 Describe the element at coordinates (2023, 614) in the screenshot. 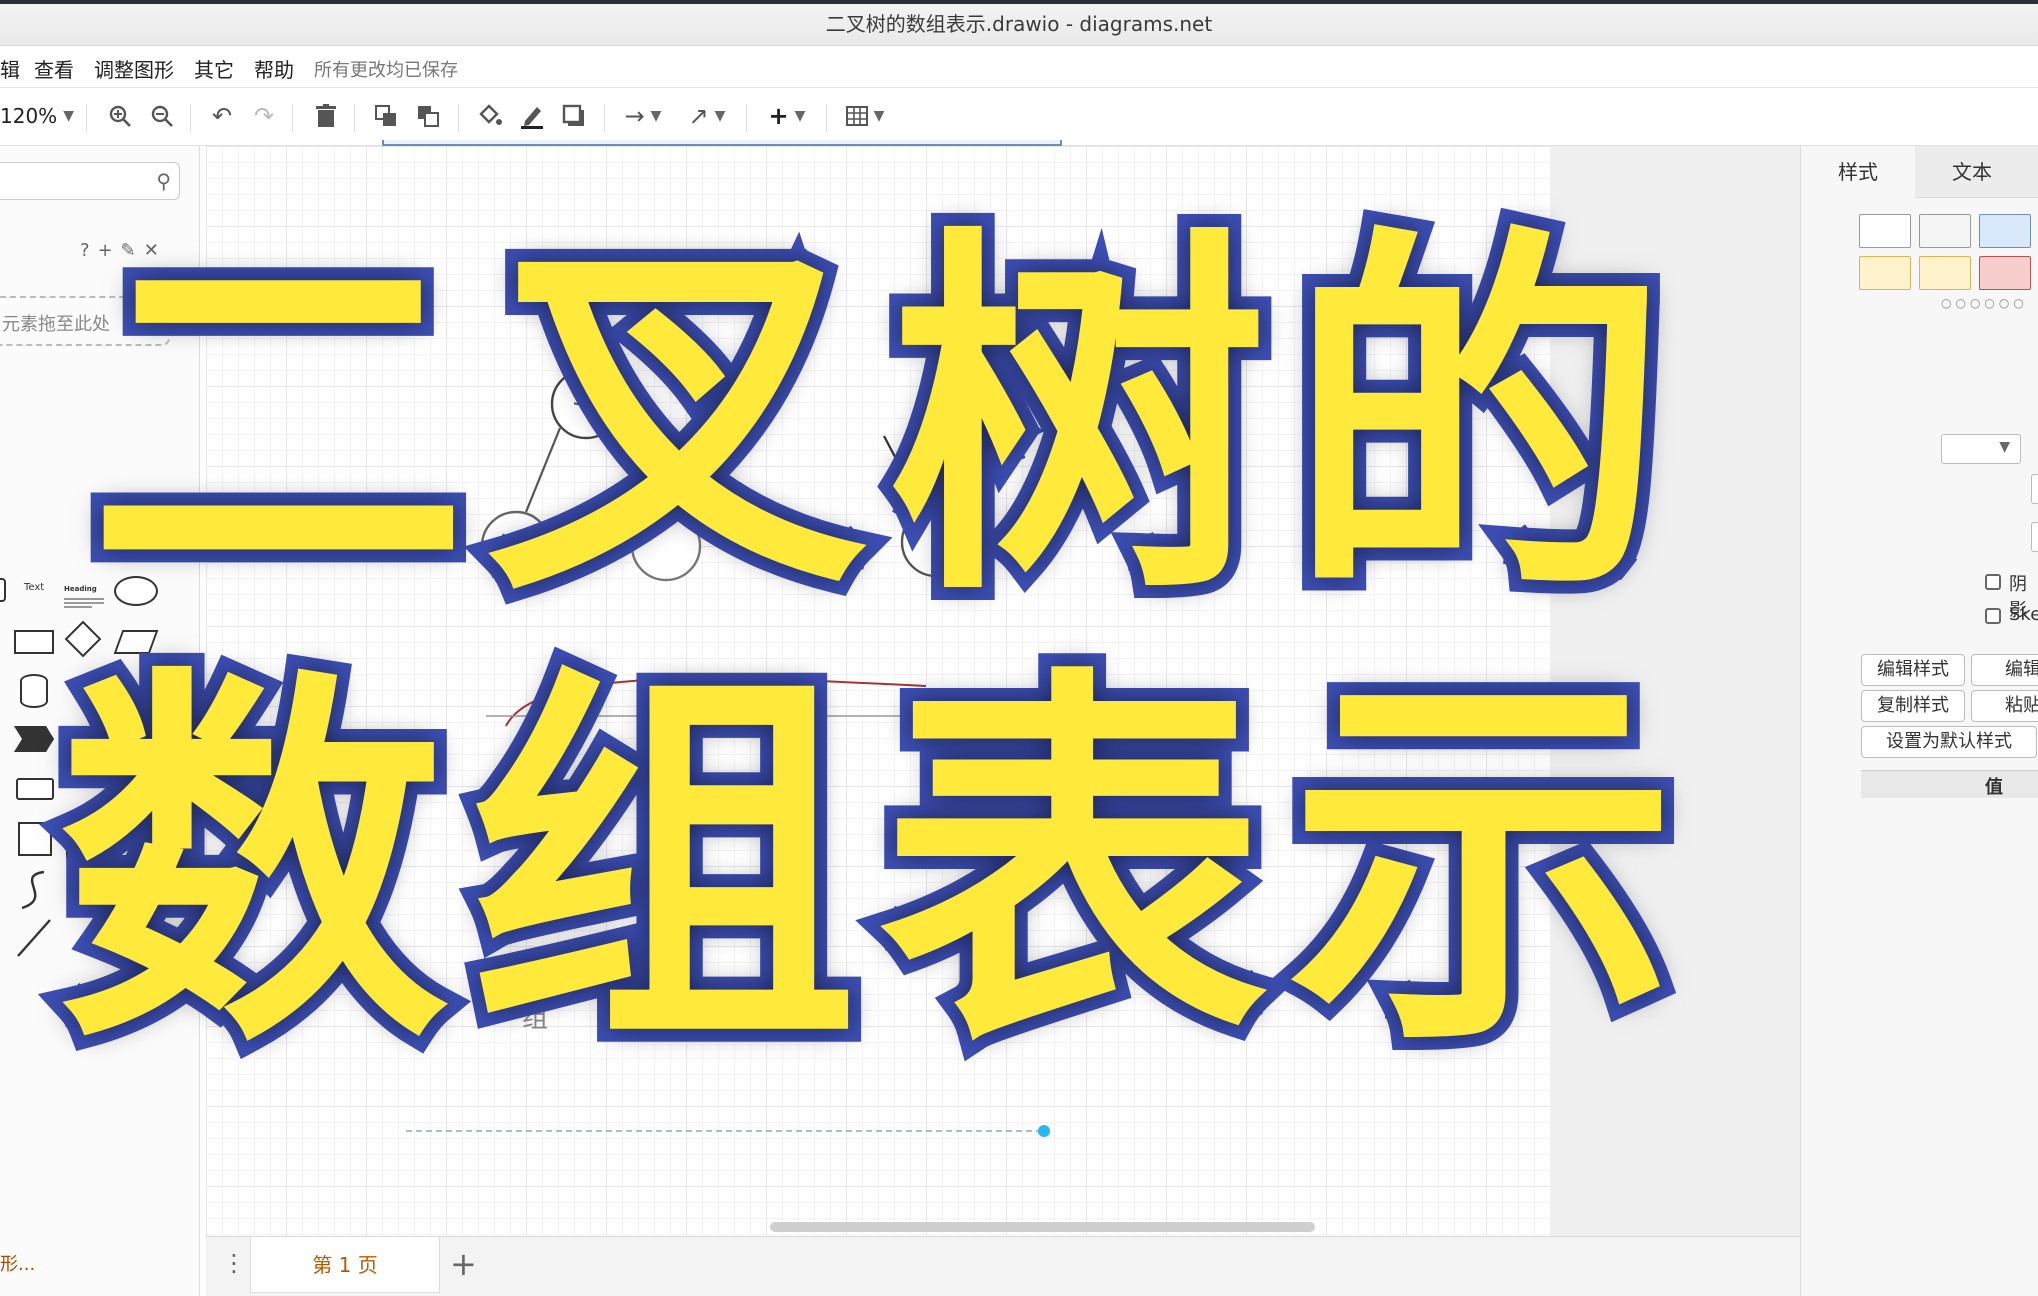

I see `sketch-label: Sket` at that location.